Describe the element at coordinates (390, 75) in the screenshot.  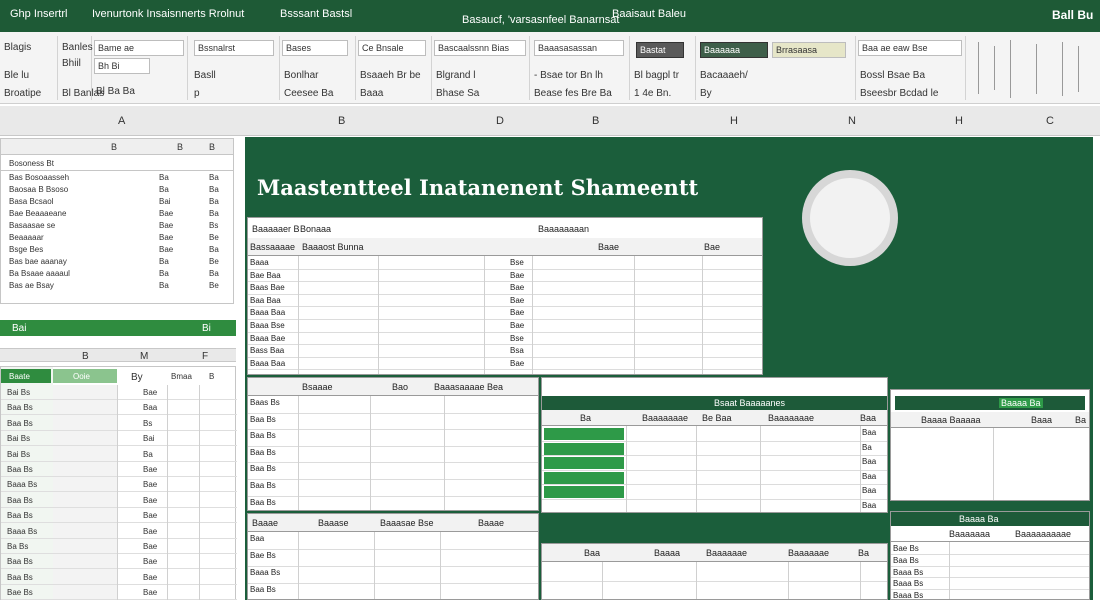
I see `ribbon-item: Bsaaeh Br be` at that location.